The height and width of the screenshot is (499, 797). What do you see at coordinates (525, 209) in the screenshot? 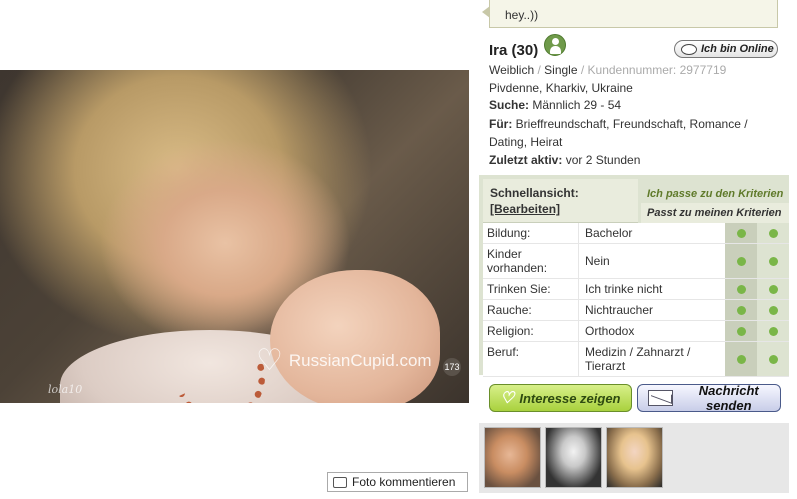
I see `edit-link: [Bearbeiten]` at bounding box center [525, 209].